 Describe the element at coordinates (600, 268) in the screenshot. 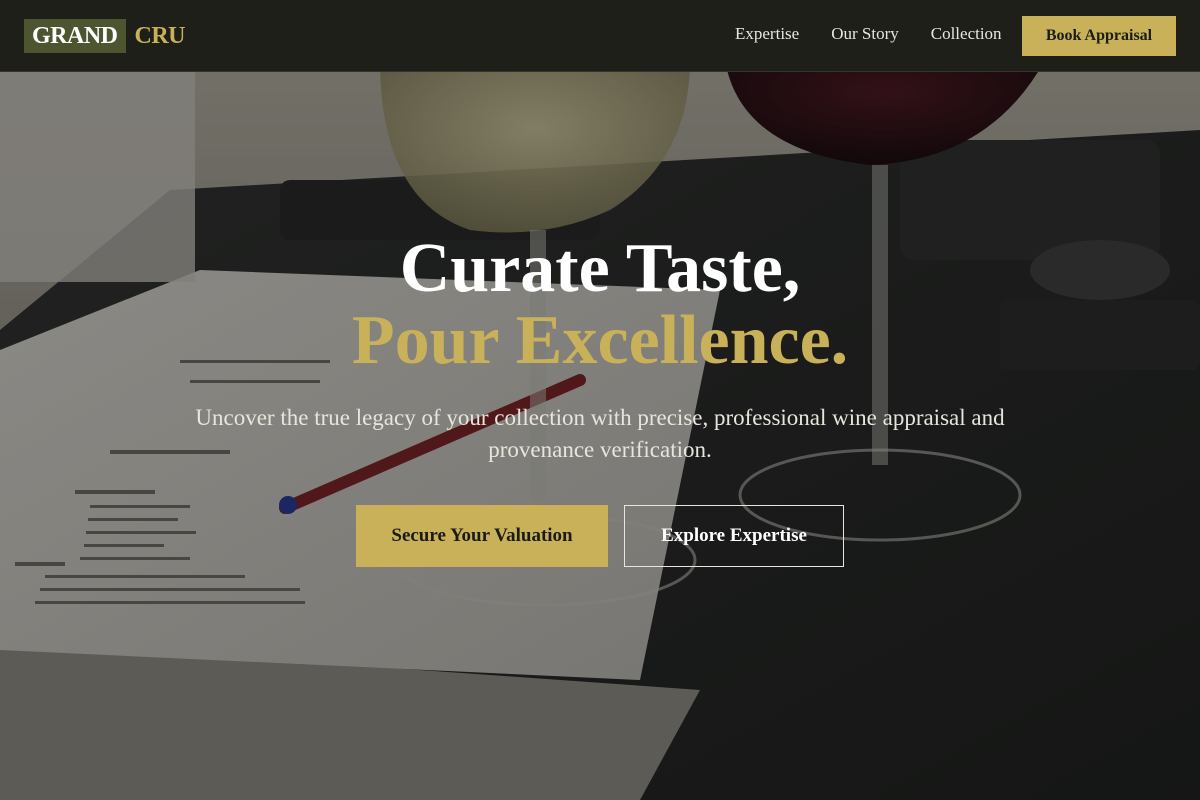

I see `hero-headline-line1: Curate Taste,` at that location.